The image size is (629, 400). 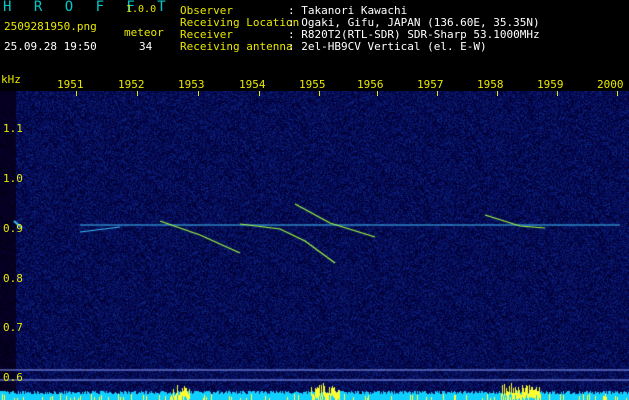 I want to click on x-tick-label: 1954, so click(x=252, y=84).